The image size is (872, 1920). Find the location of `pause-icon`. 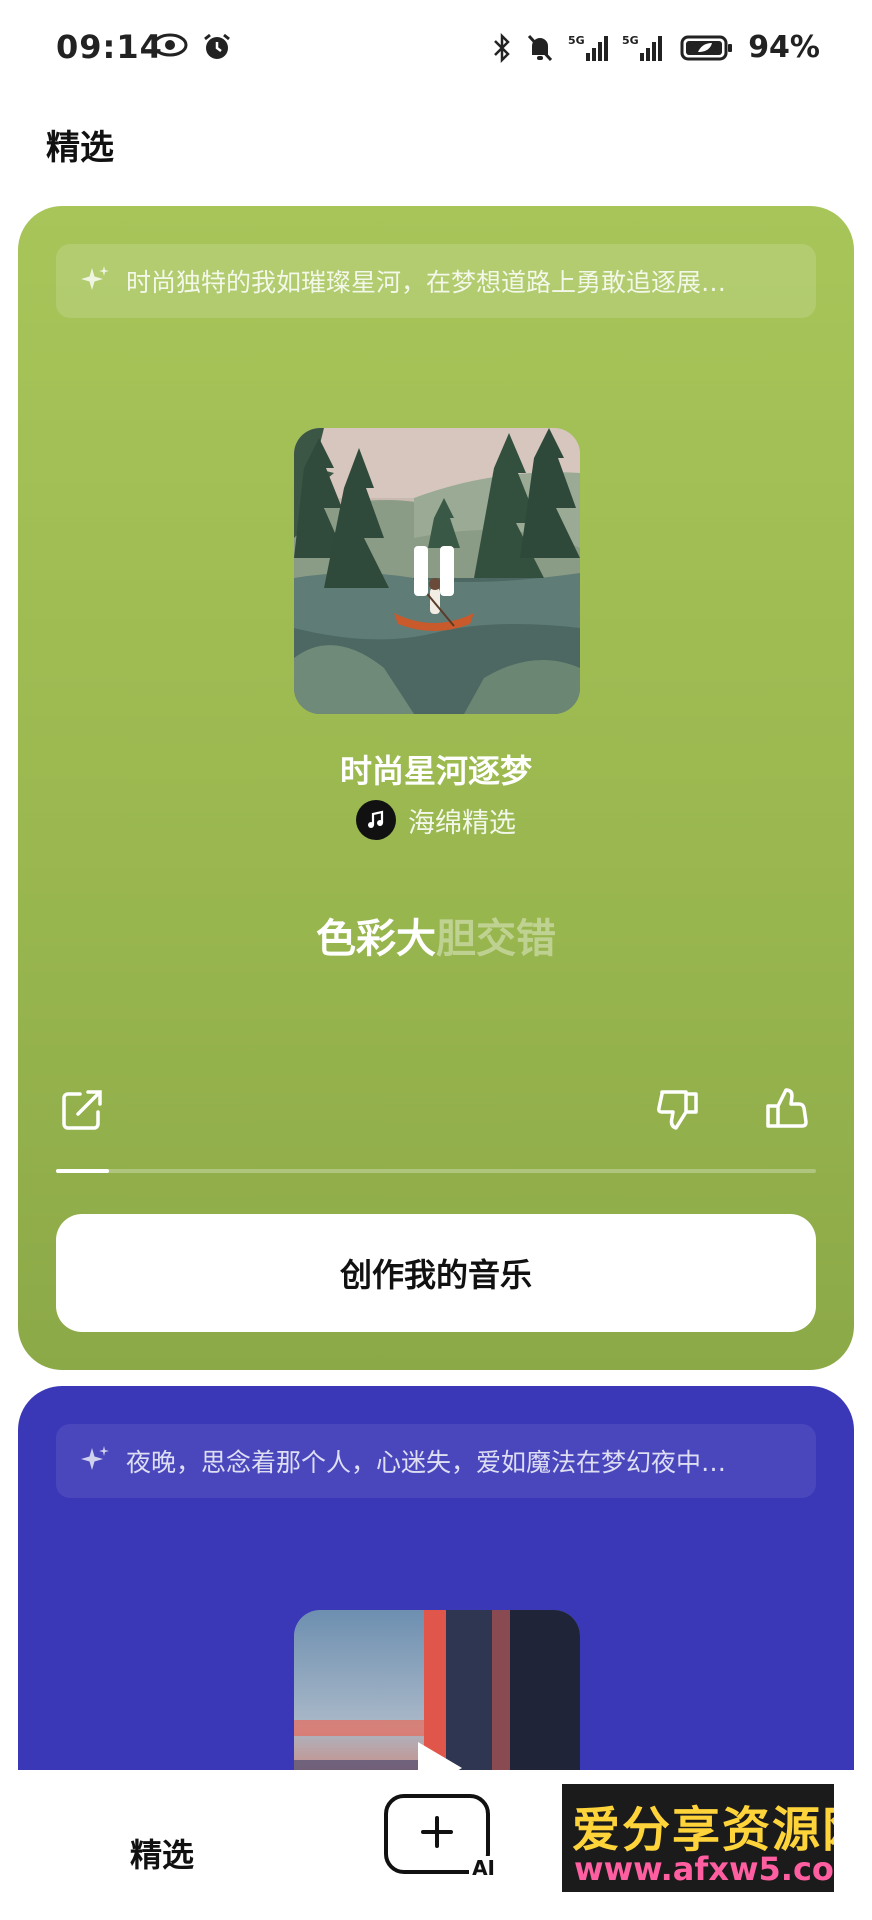

pause-icon is located at coordinates (434, 571).